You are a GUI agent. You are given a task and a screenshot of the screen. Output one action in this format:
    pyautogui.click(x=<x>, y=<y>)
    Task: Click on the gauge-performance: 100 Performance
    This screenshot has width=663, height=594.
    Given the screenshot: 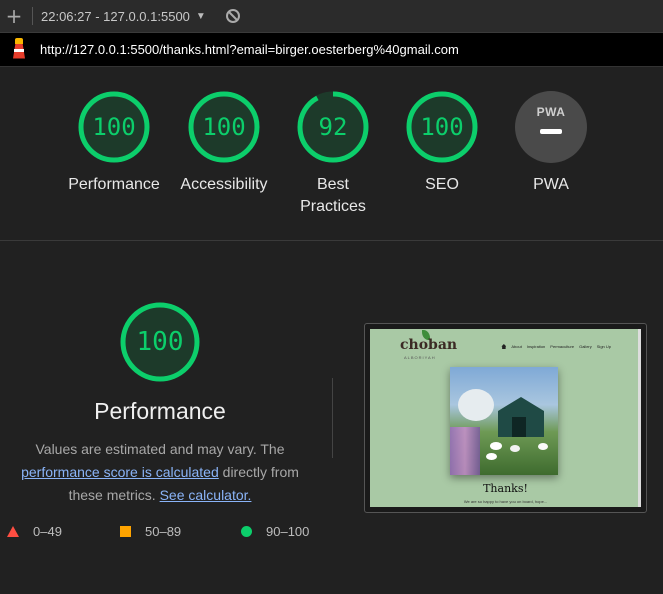 What is the action you would take?
    pyautogui.click(x=114, y=143)
    